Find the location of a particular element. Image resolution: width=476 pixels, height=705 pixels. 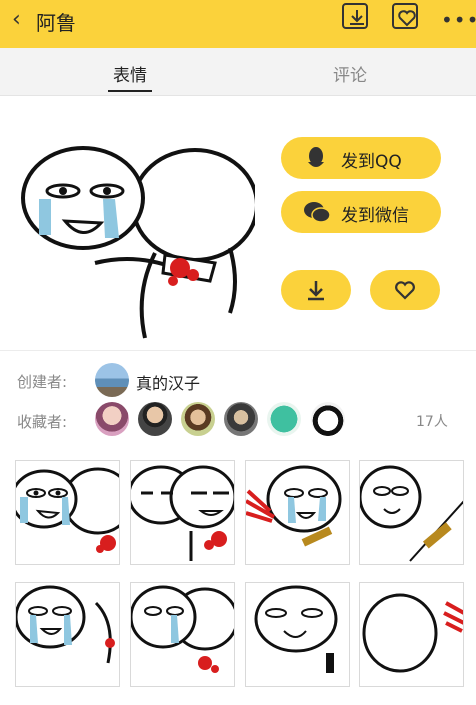

collector-count: 17人 is located at coordinates (432, 421).